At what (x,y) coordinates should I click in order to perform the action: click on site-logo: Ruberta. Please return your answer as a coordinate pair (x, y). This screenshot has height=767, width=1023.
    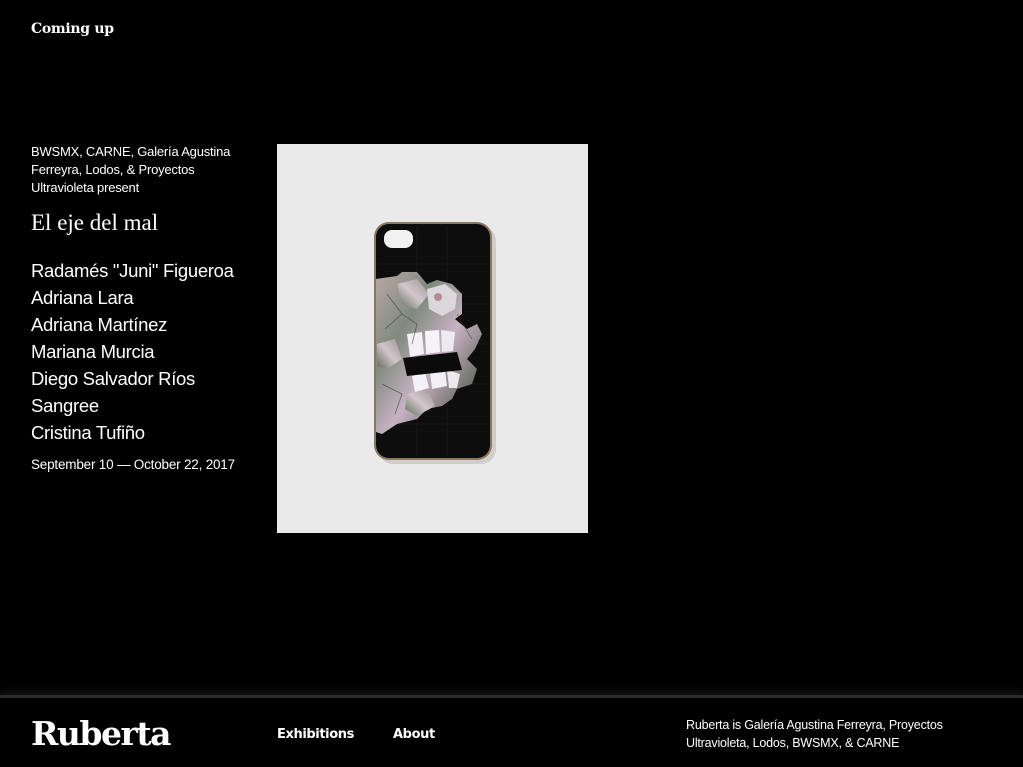
    Looking at the image, I should click on (101, 733).